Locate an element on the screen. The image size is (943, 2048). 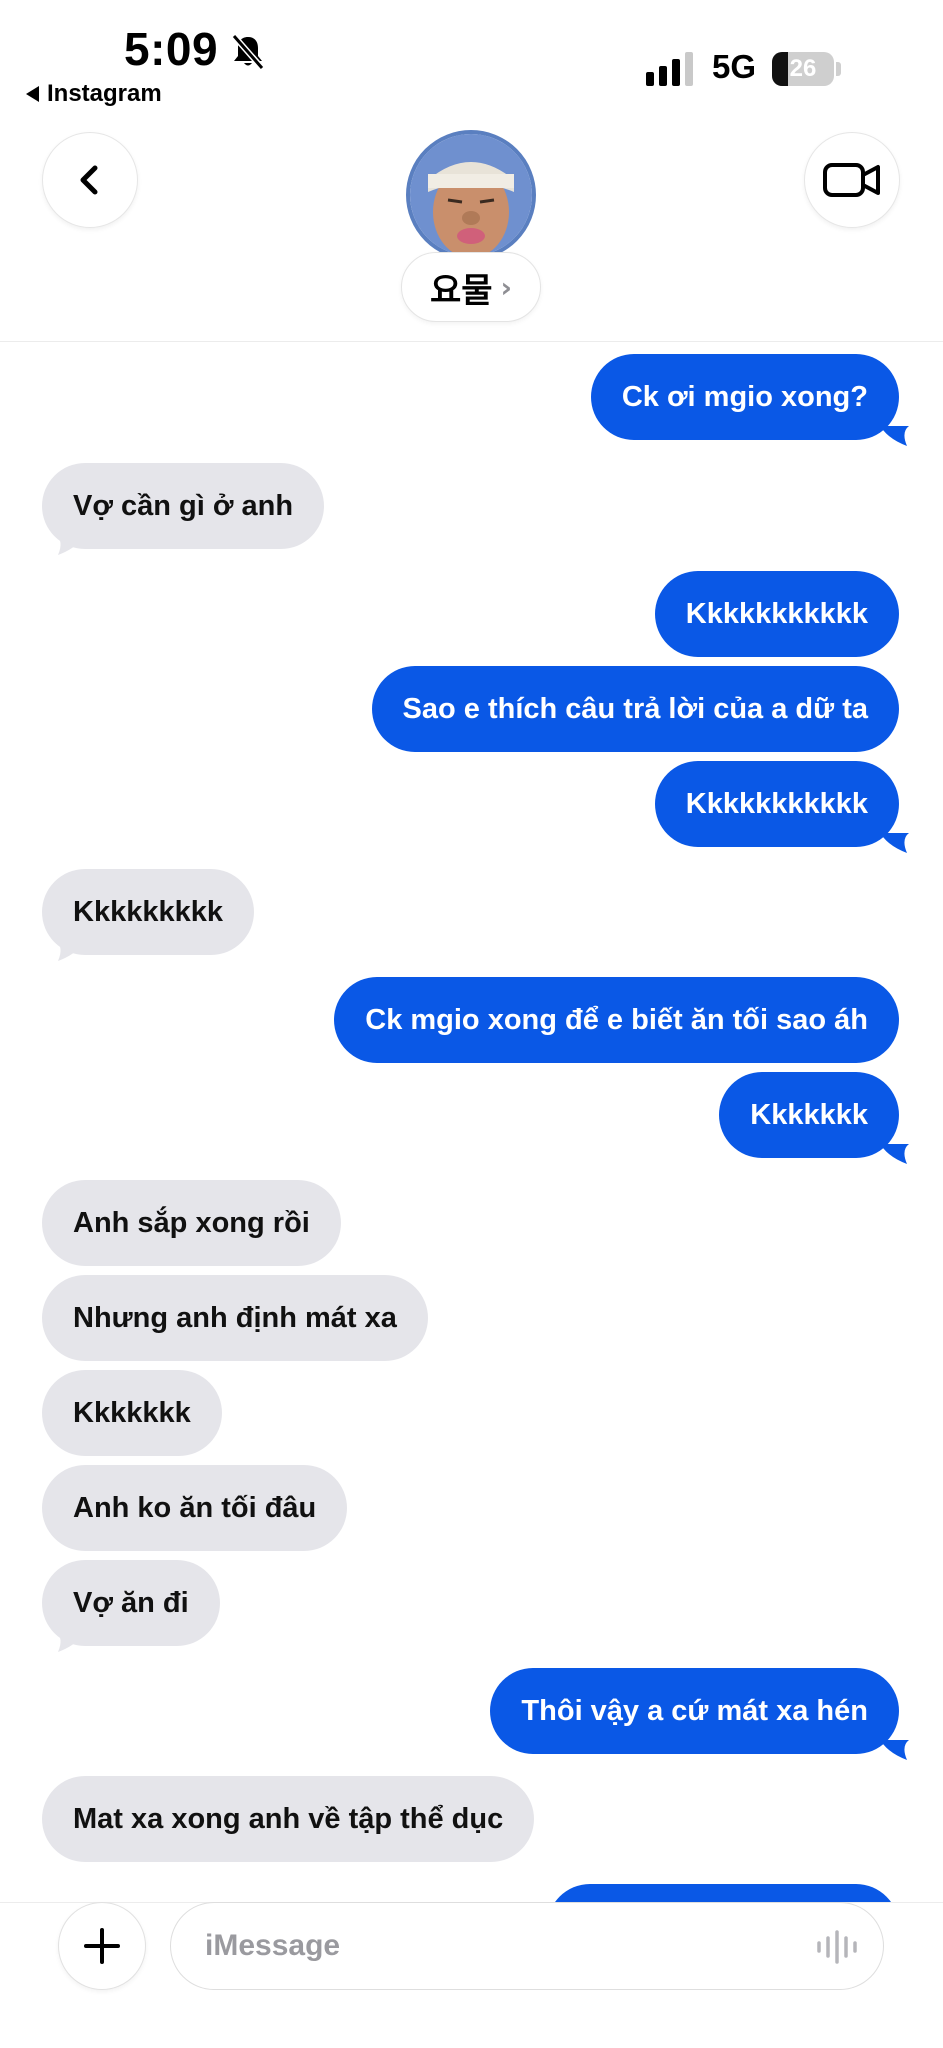
outgoing-message-bubble: Kkkkkkk is located at coordinates (809, 1115).